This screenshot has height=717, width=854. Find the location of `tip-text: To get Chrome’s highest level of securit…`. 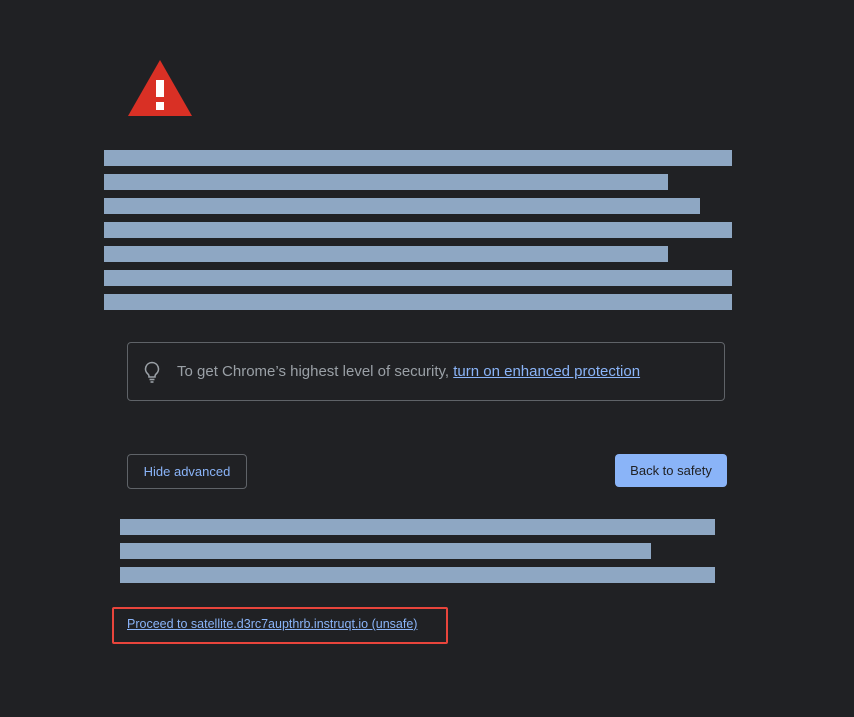

tip-text: To get Chrome’s highest level of securit… is located at coordinates (408, 371).